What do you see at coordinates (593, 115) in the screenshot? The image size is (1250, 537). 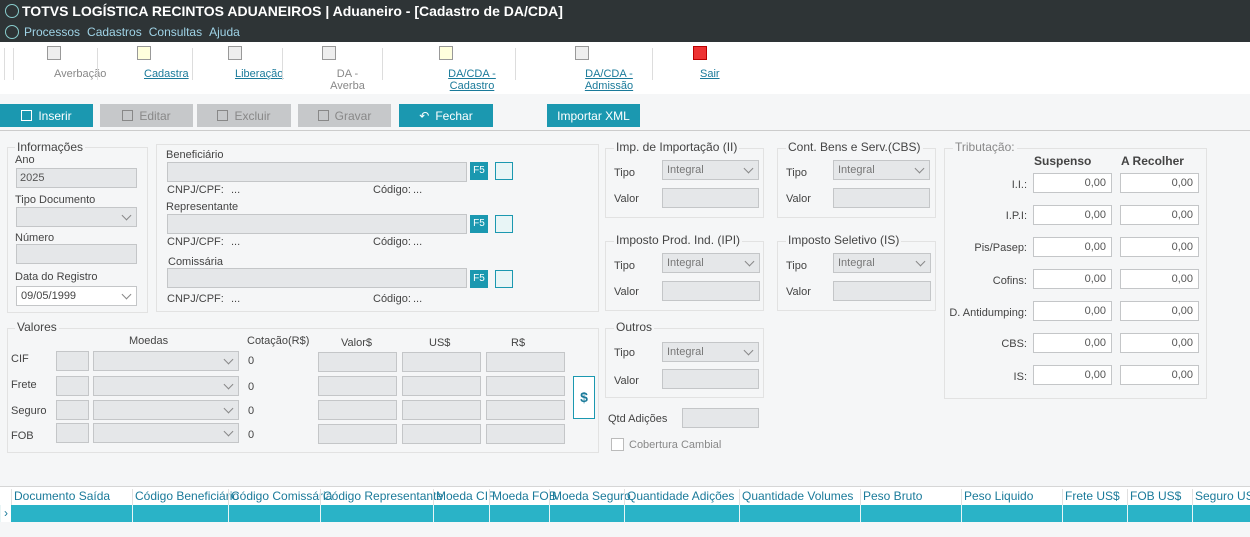 I see `importar-xml-button: Importar XML` at bounding box center [593, 115].